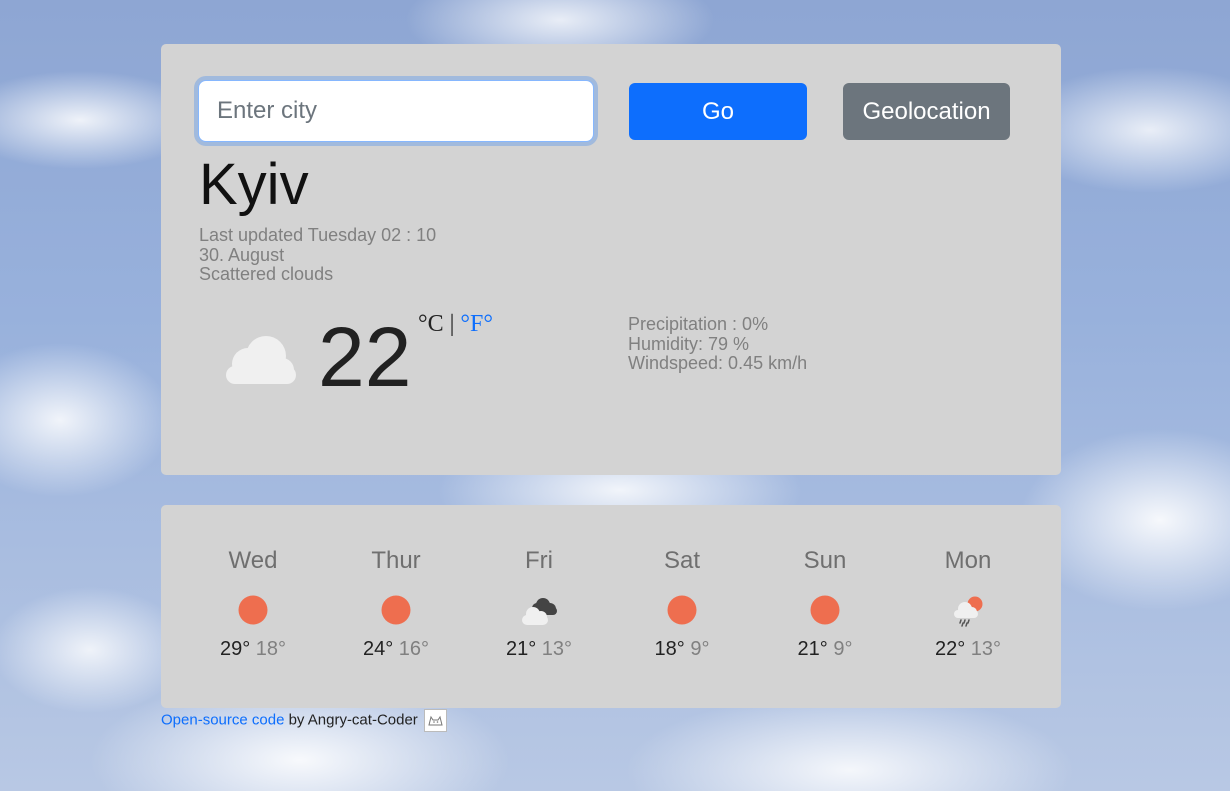  Describe the element at coordinates (539, 649) in the screenshot. I see `forecast-temps: 21° 13°` at that location.